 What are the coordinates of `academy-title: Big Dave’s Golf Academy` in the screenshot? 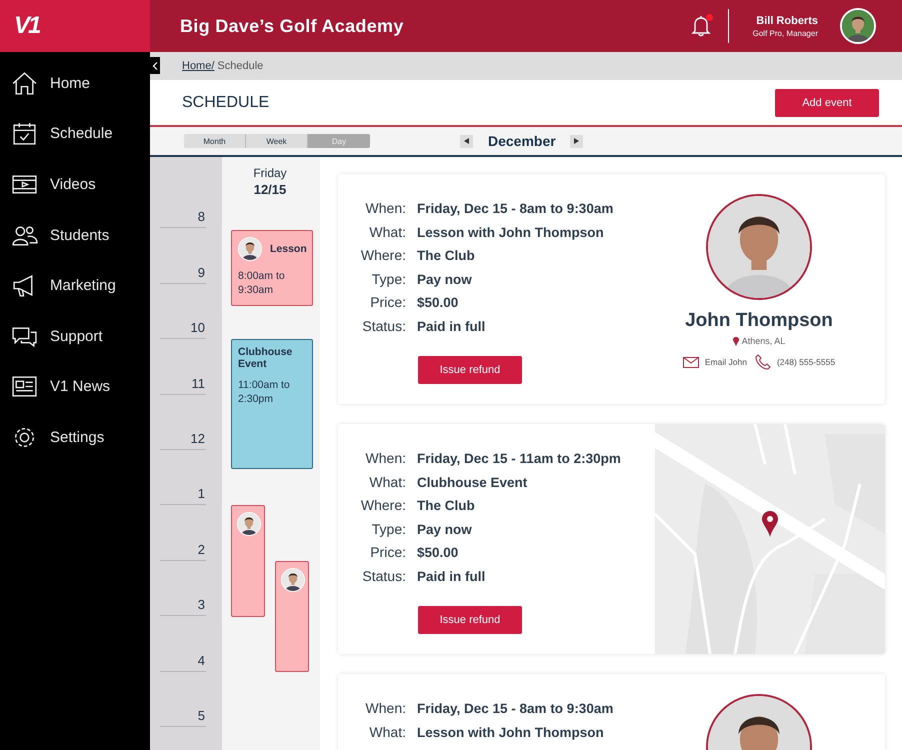 It's located at (292, 26).